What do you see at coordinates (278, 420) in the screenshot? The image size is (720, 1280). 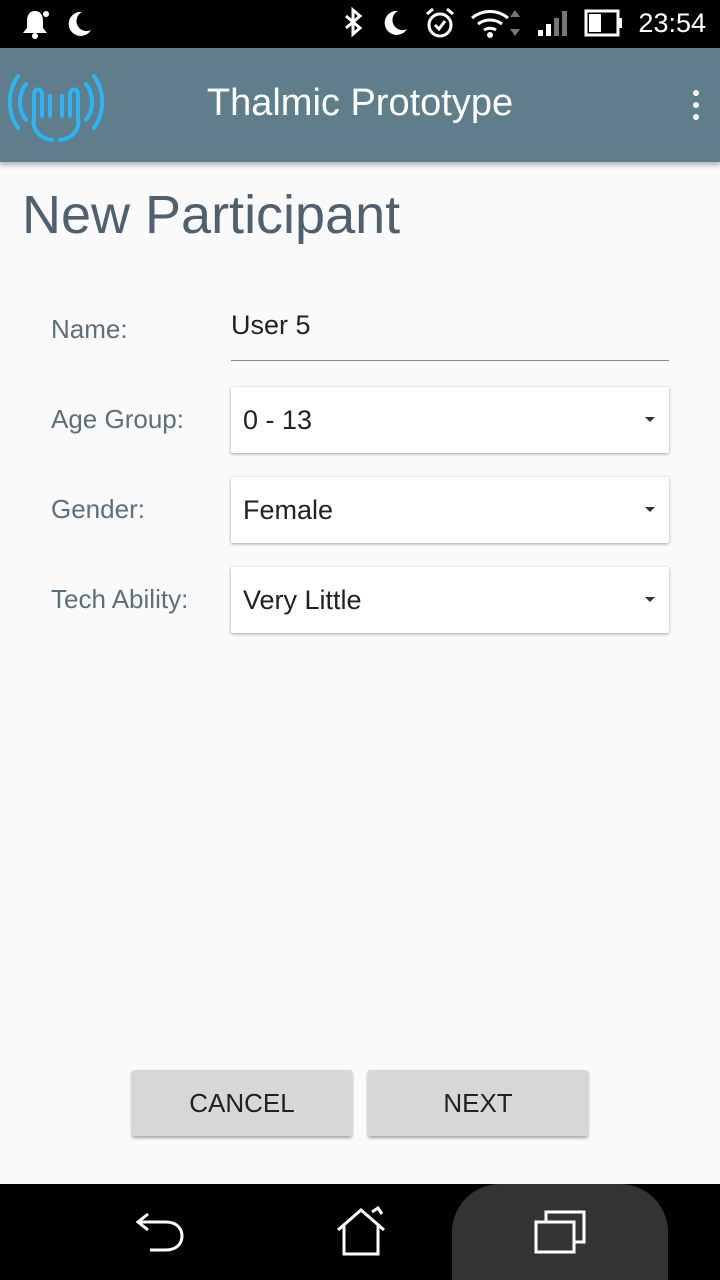 I see `age-group-value: 0 - 13` at bounding box center [278, 420].